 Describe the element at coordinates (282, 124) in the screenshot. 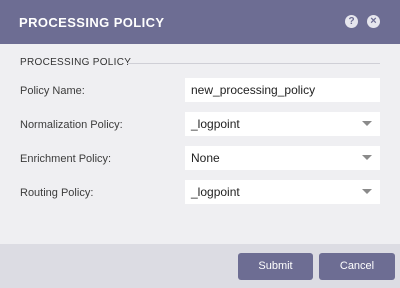

I see `normalization-policy-select: _logpoint` at that location.